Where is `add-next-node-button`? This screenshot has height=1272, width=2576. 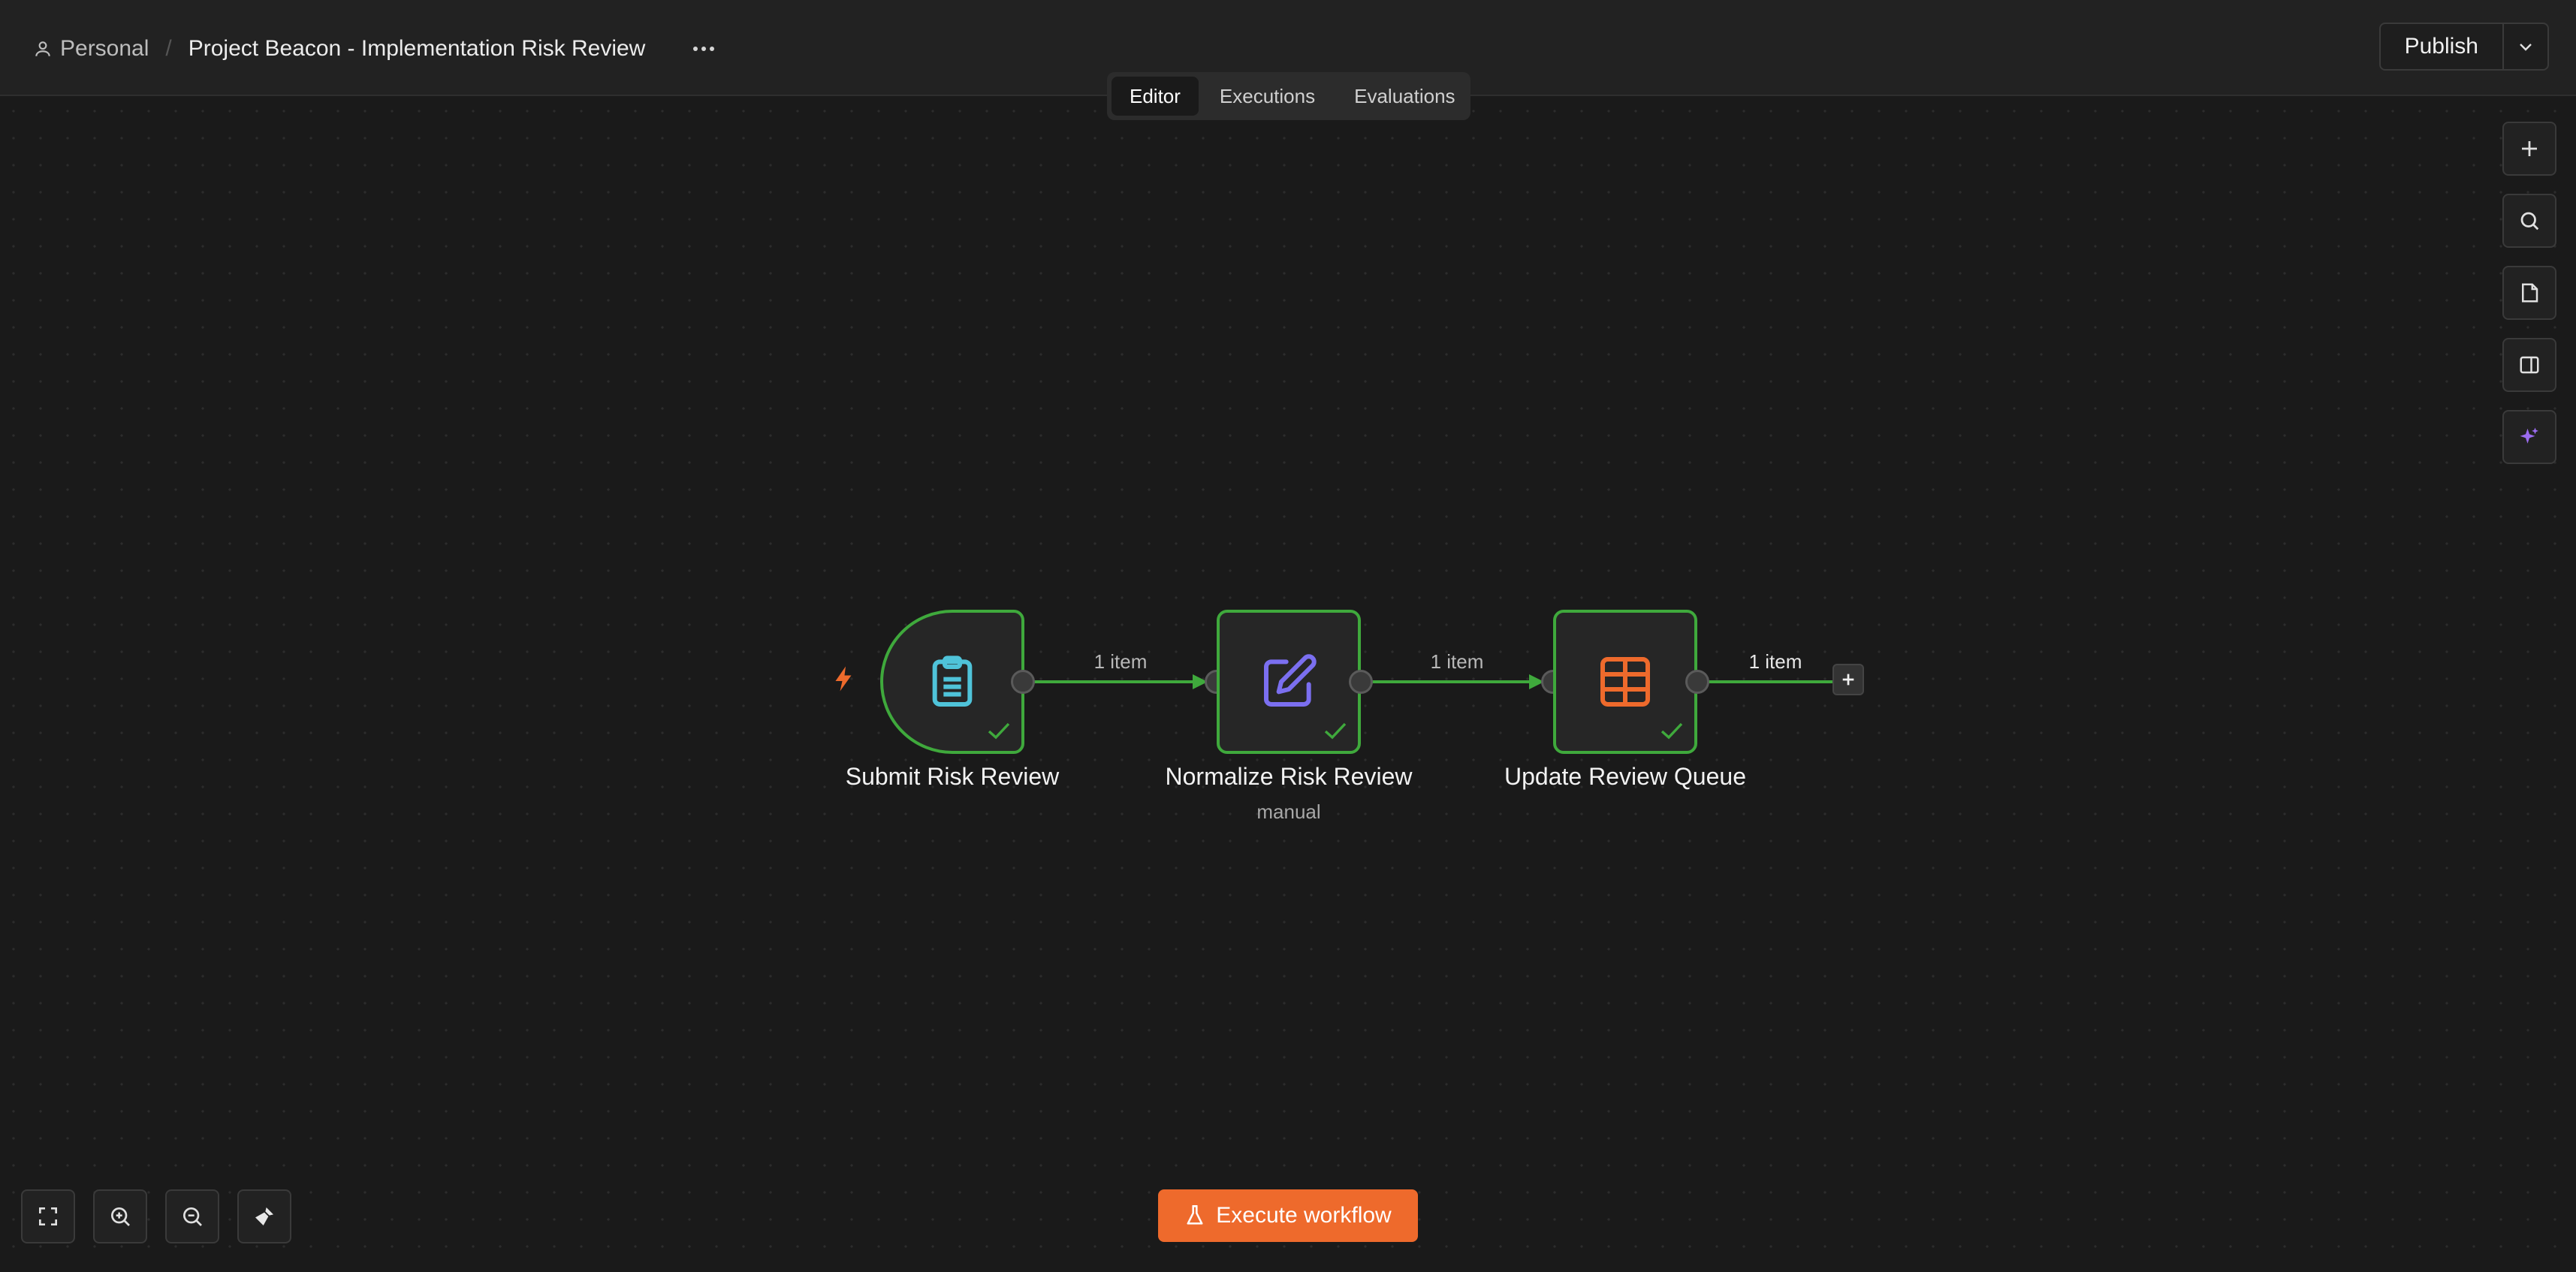 add-next-node-button is located at coordinates (1848, 679).